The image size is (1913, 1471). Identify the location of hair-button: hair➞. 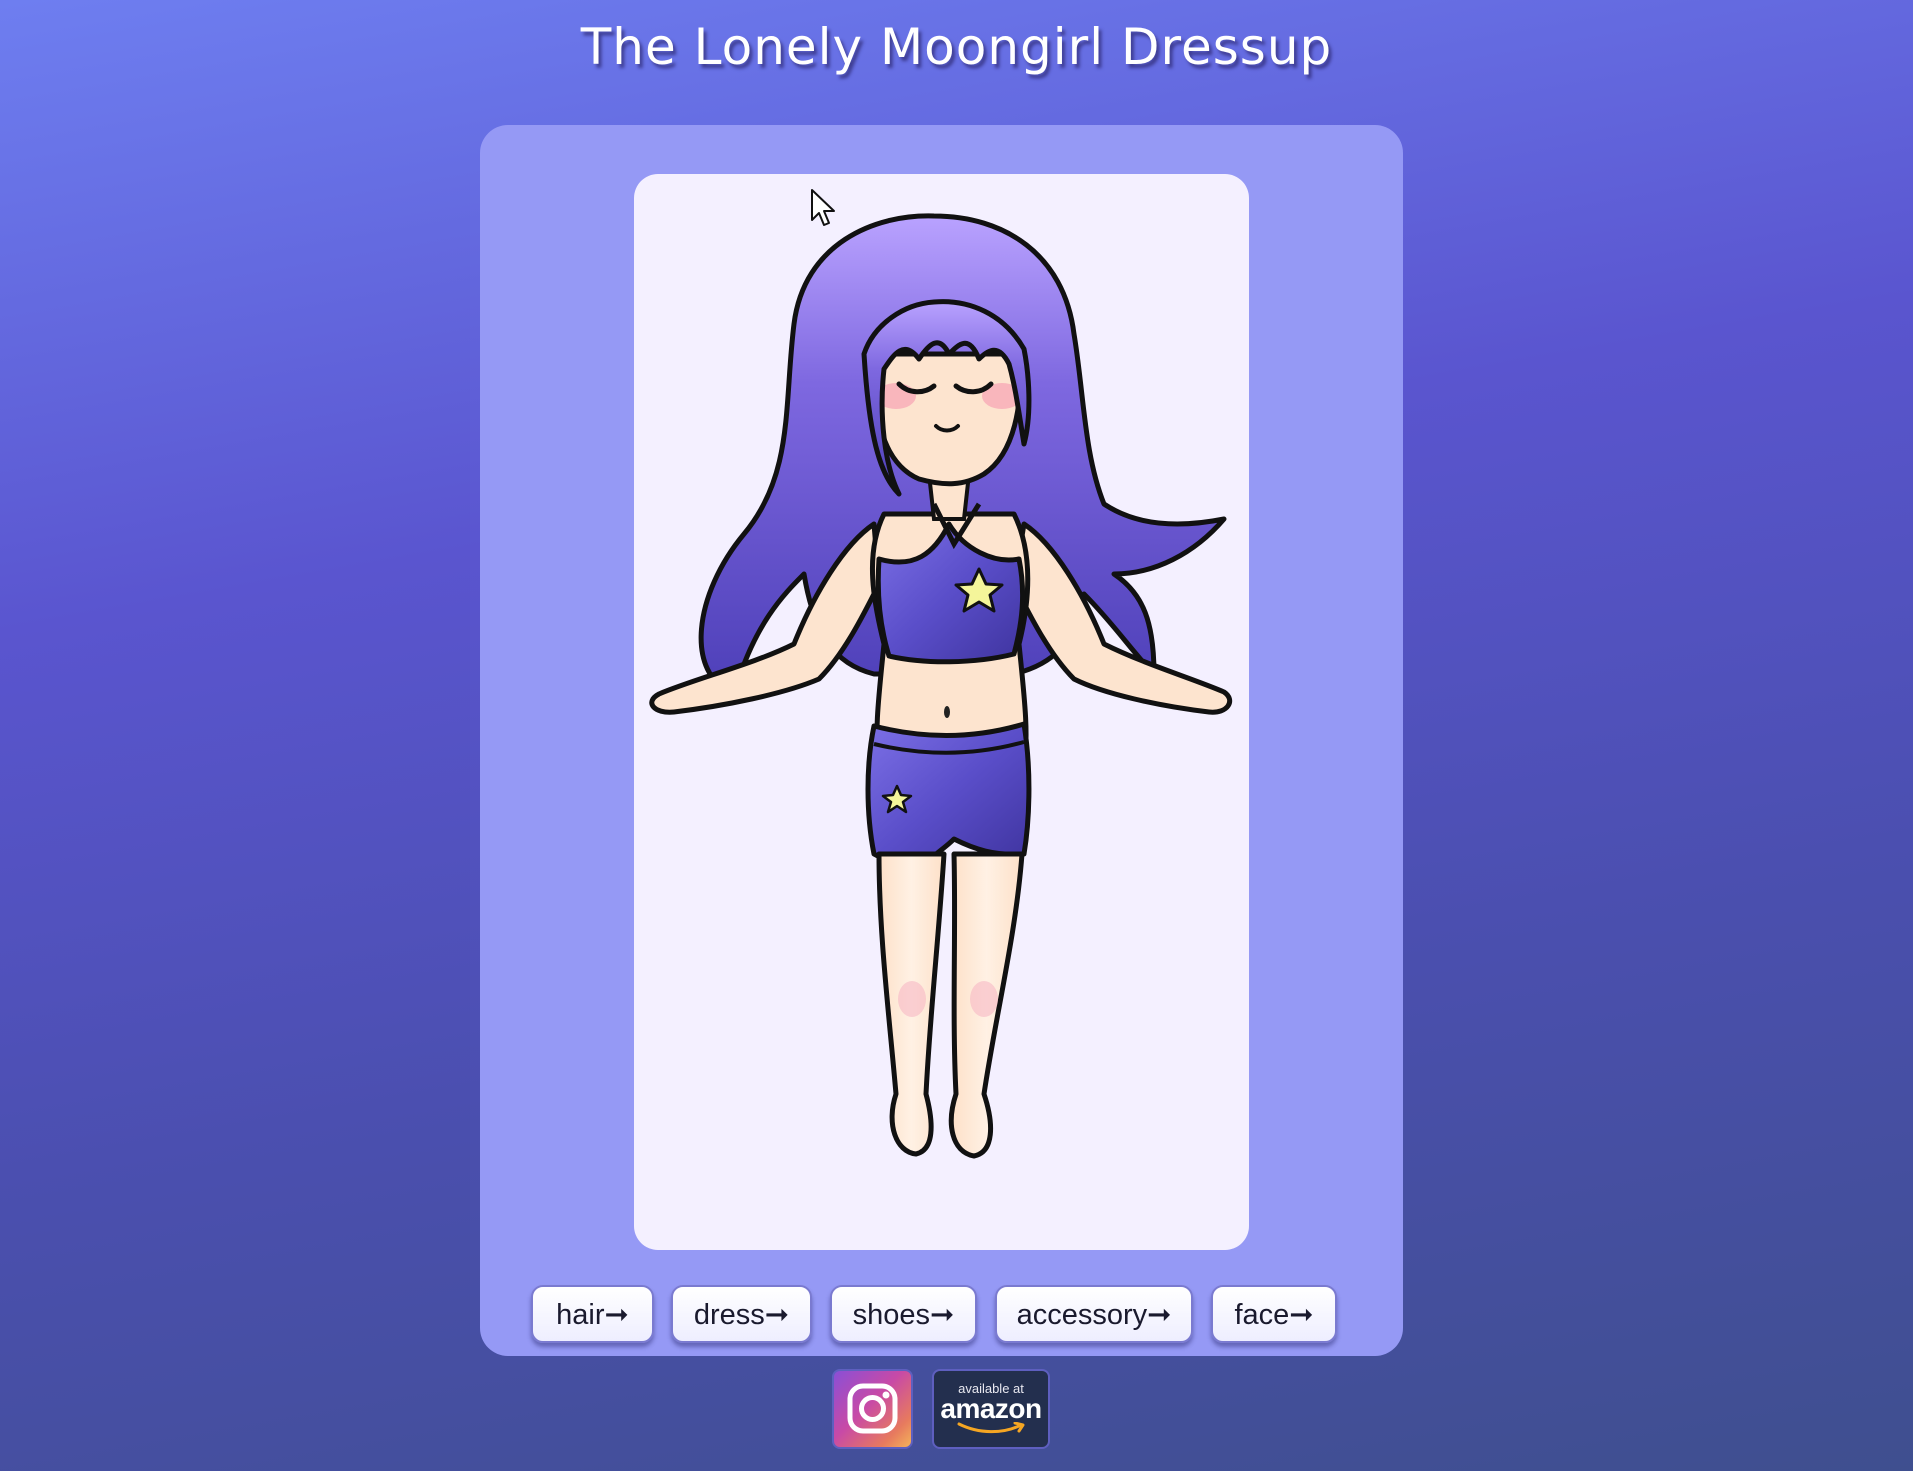
(592, 1314).